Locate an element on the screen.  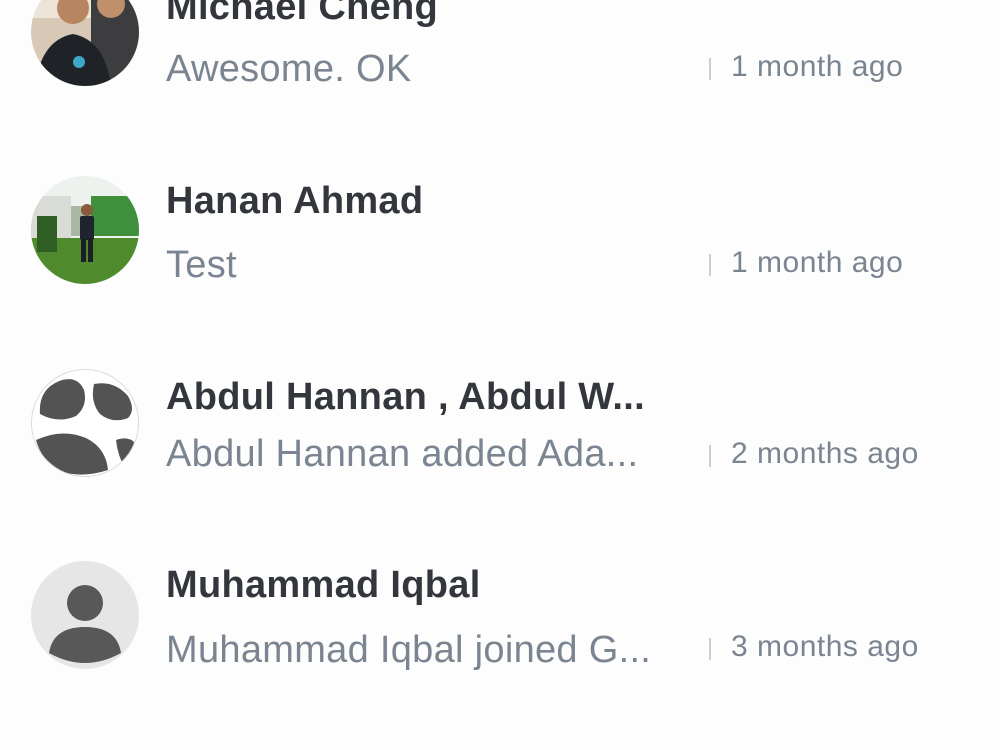
contact-name: Michael Cheng is located at coordinates (302, 14).